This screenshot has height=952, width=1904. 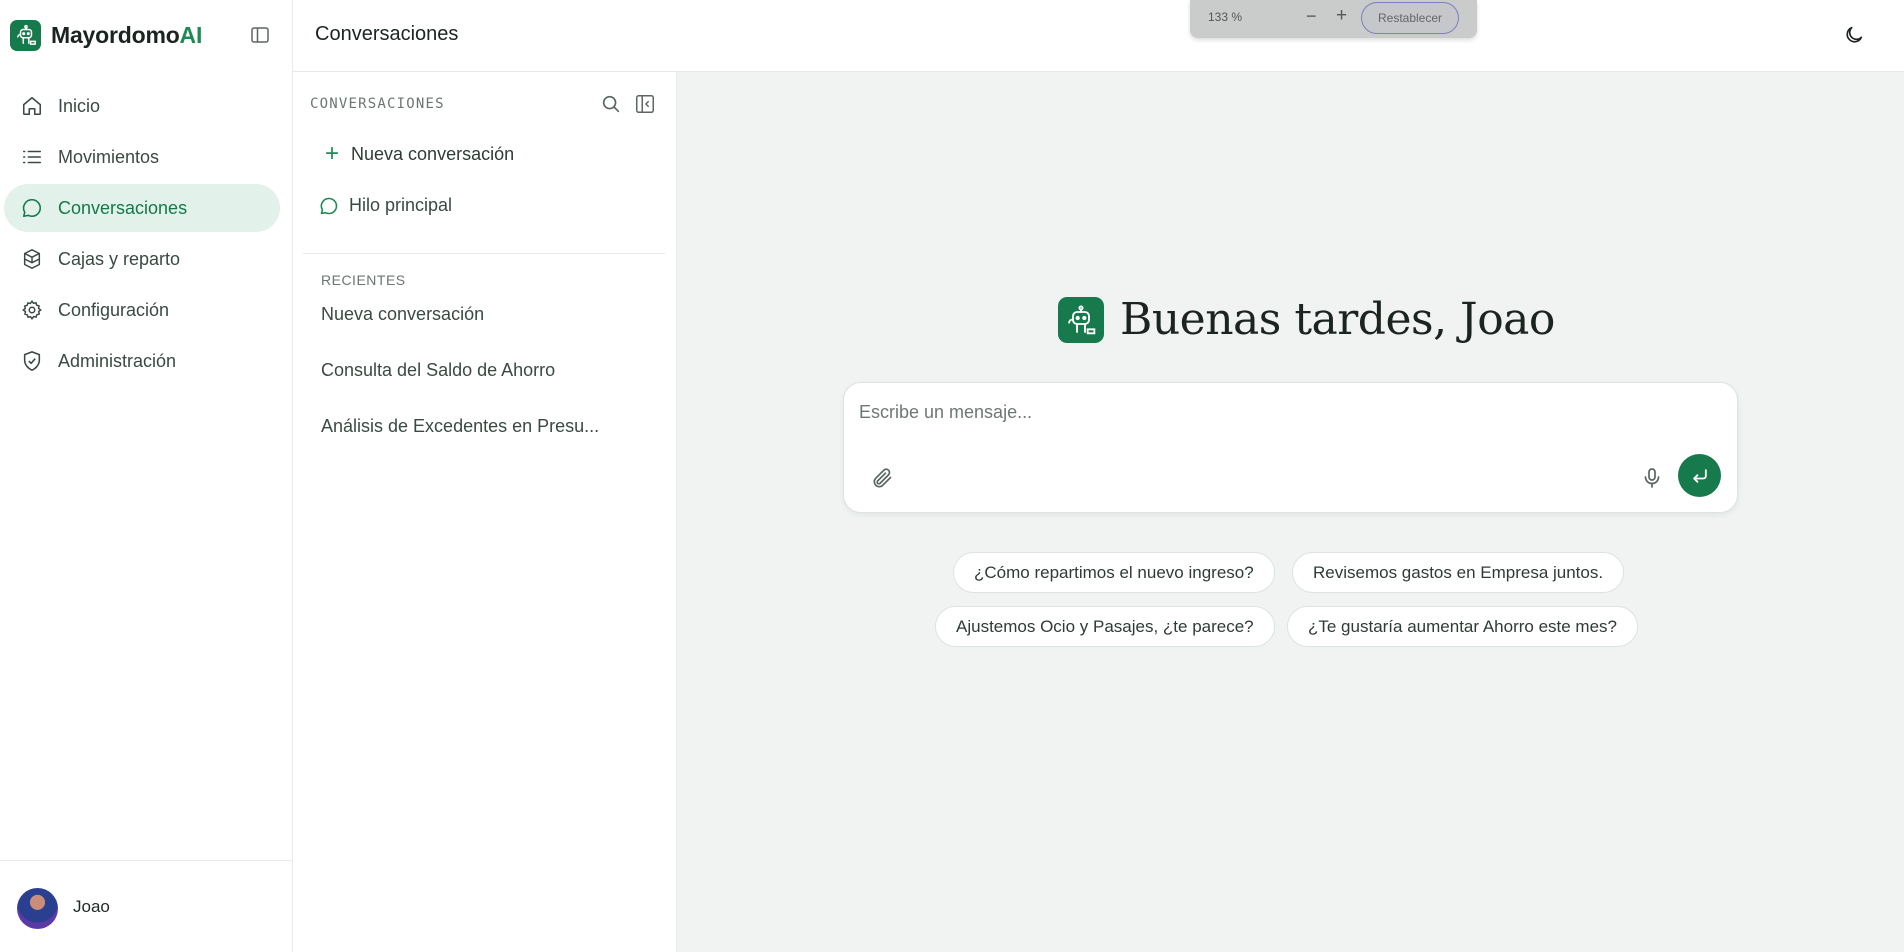 I want to click on suggestion-chip: ¿Cómo repartimos el nuevo ingreso?, so click(x=1114, y=572).